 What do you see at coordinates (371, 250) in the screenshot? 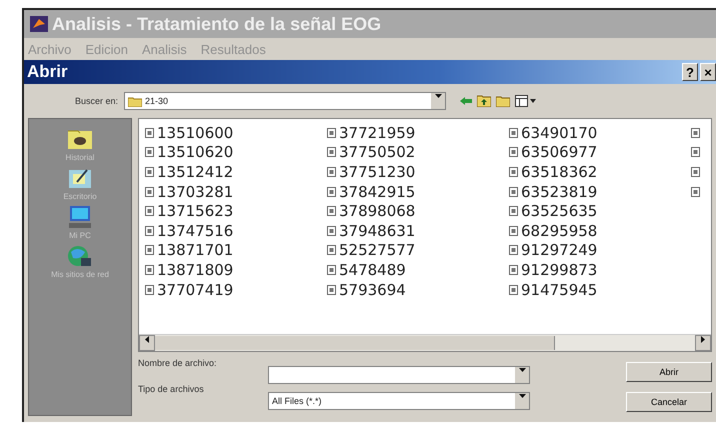
I see `file-item: 52527577` at bounding box center [371, 250].